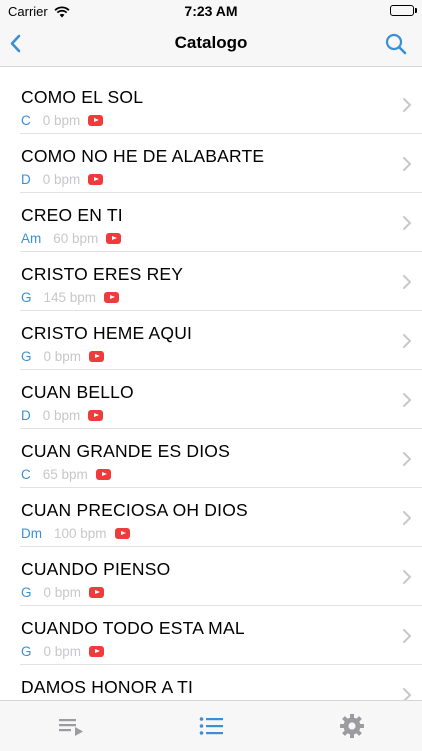  I want to click on song-title: CUAN GRANDE ES DIOS, so click(125, 451).